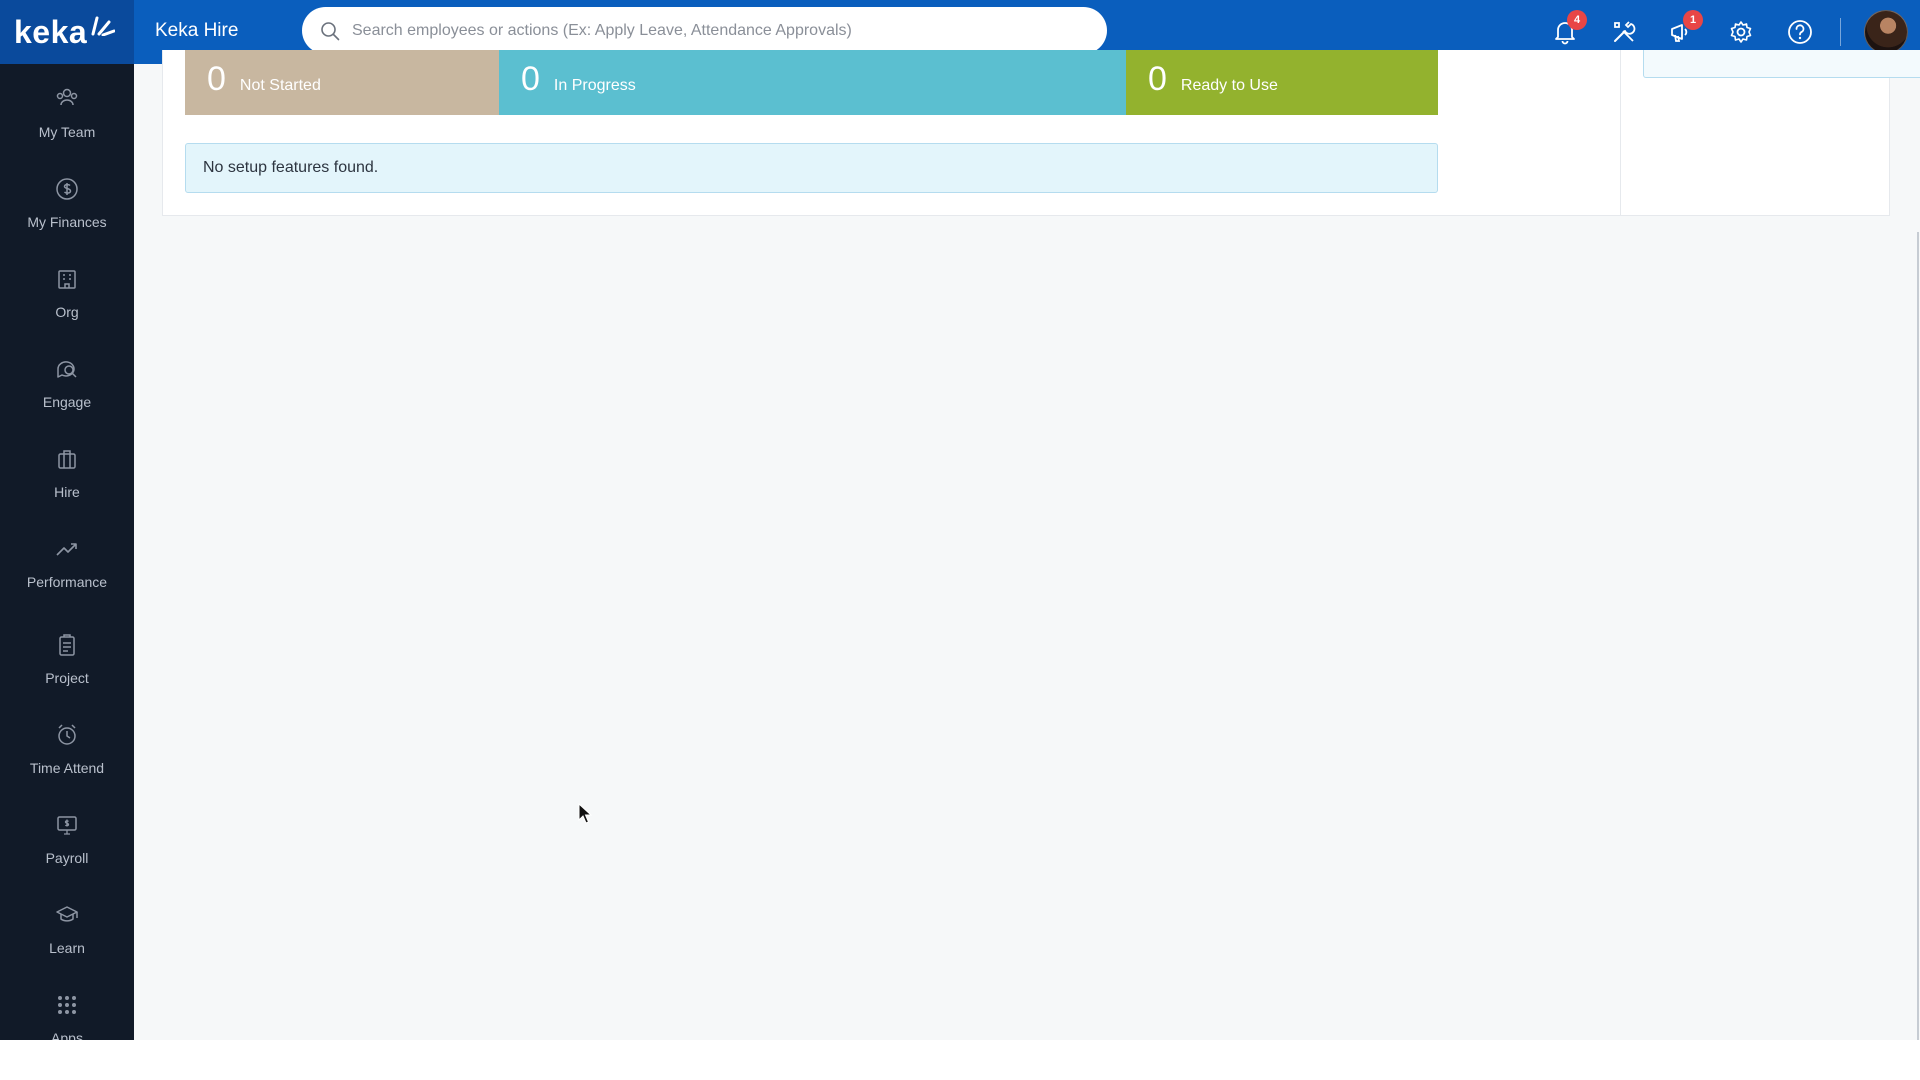  What do you see at coordinates (67, 369) in the screenshot?
I see `engage-icon` at bounding box center [67, 369].